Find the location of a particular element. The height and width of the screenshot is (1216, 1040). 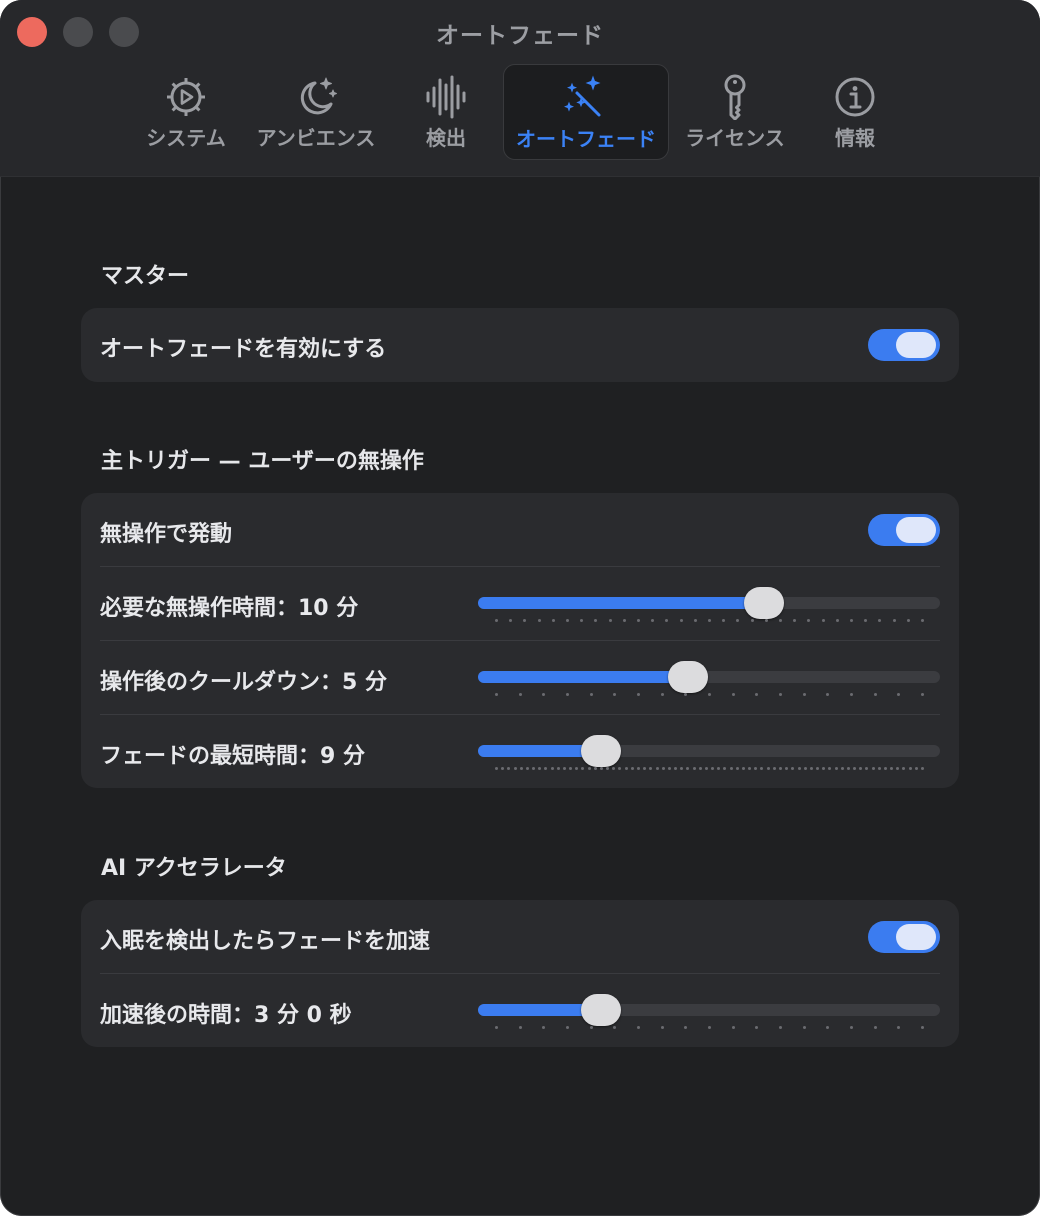

tab-label: アンビエンス is located at coordinates (316, 138).